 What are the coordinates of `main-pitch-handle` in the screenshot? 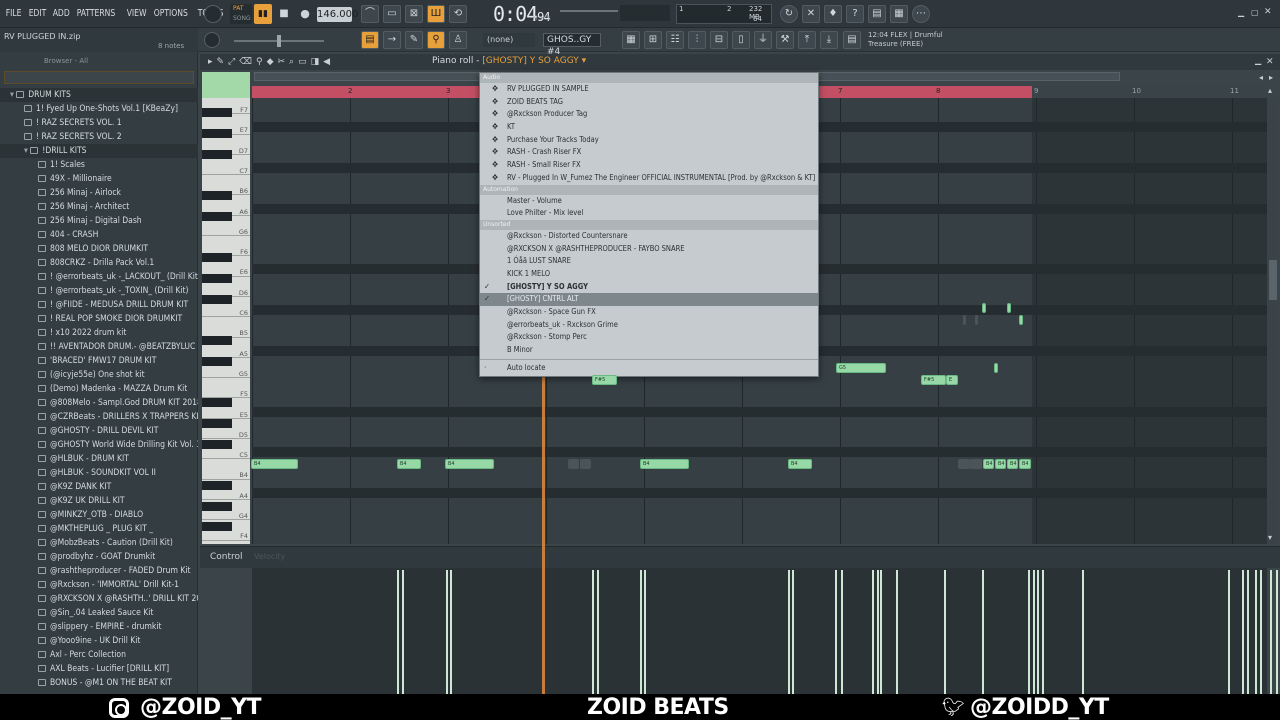 It's located at (279, 41).